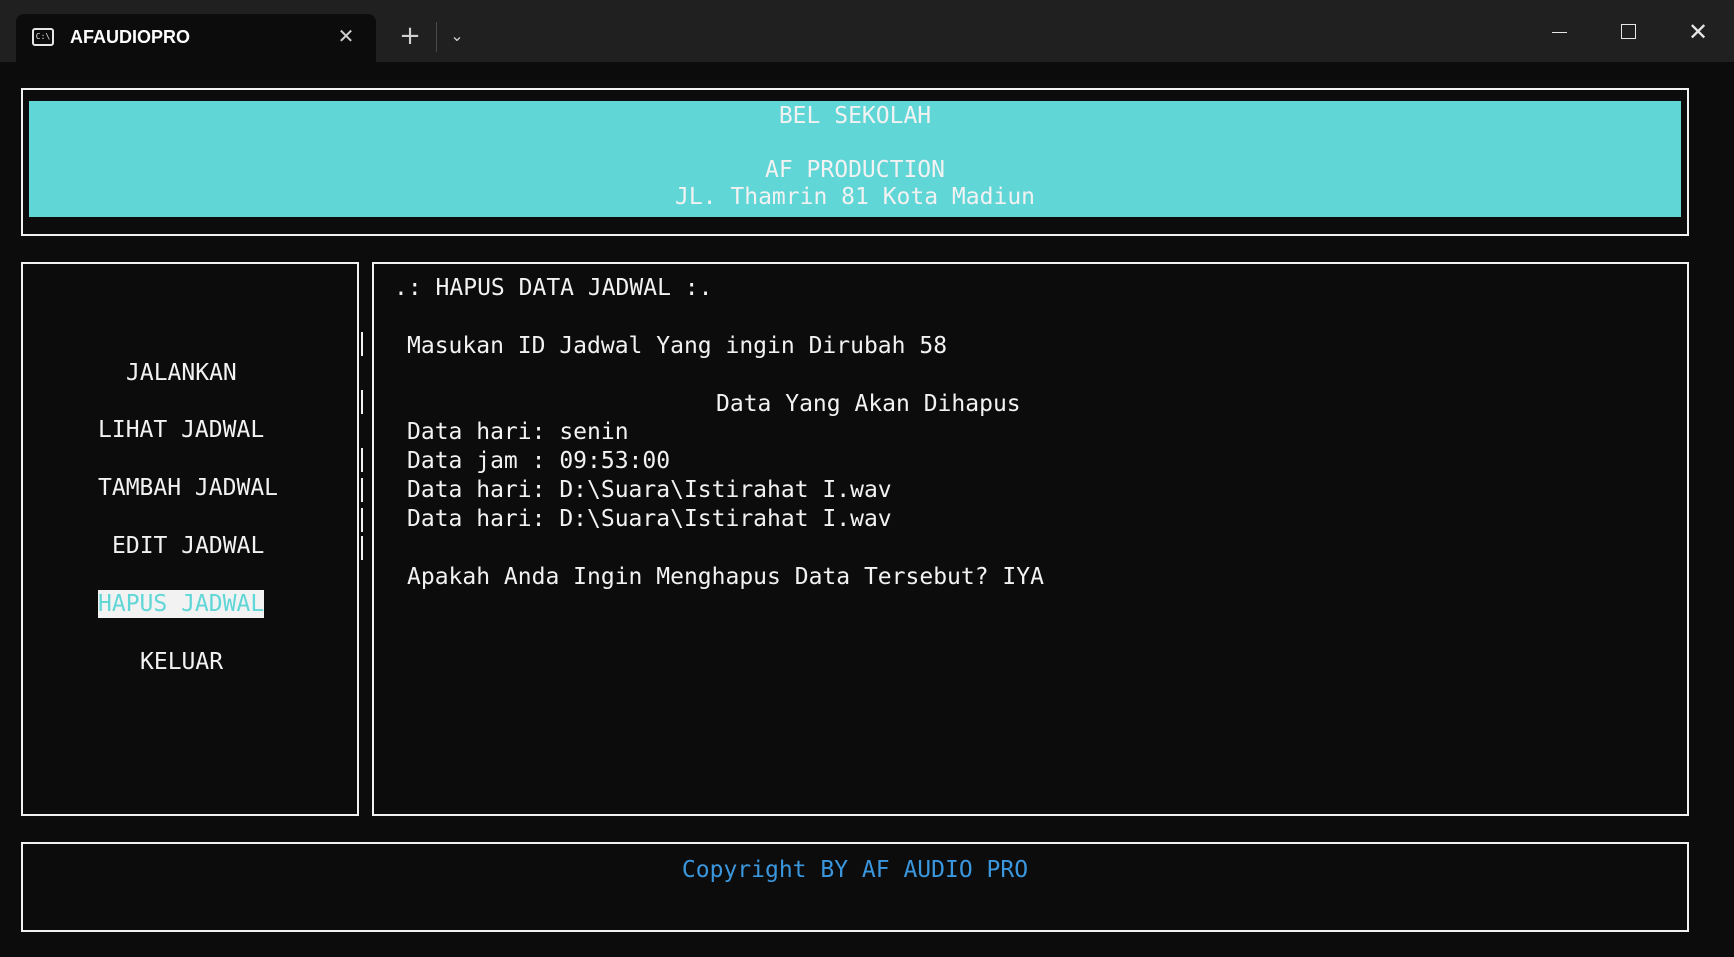  I want to click on menu-item-edit-jadwal: EDIT JADWAL, so click(188, 546).